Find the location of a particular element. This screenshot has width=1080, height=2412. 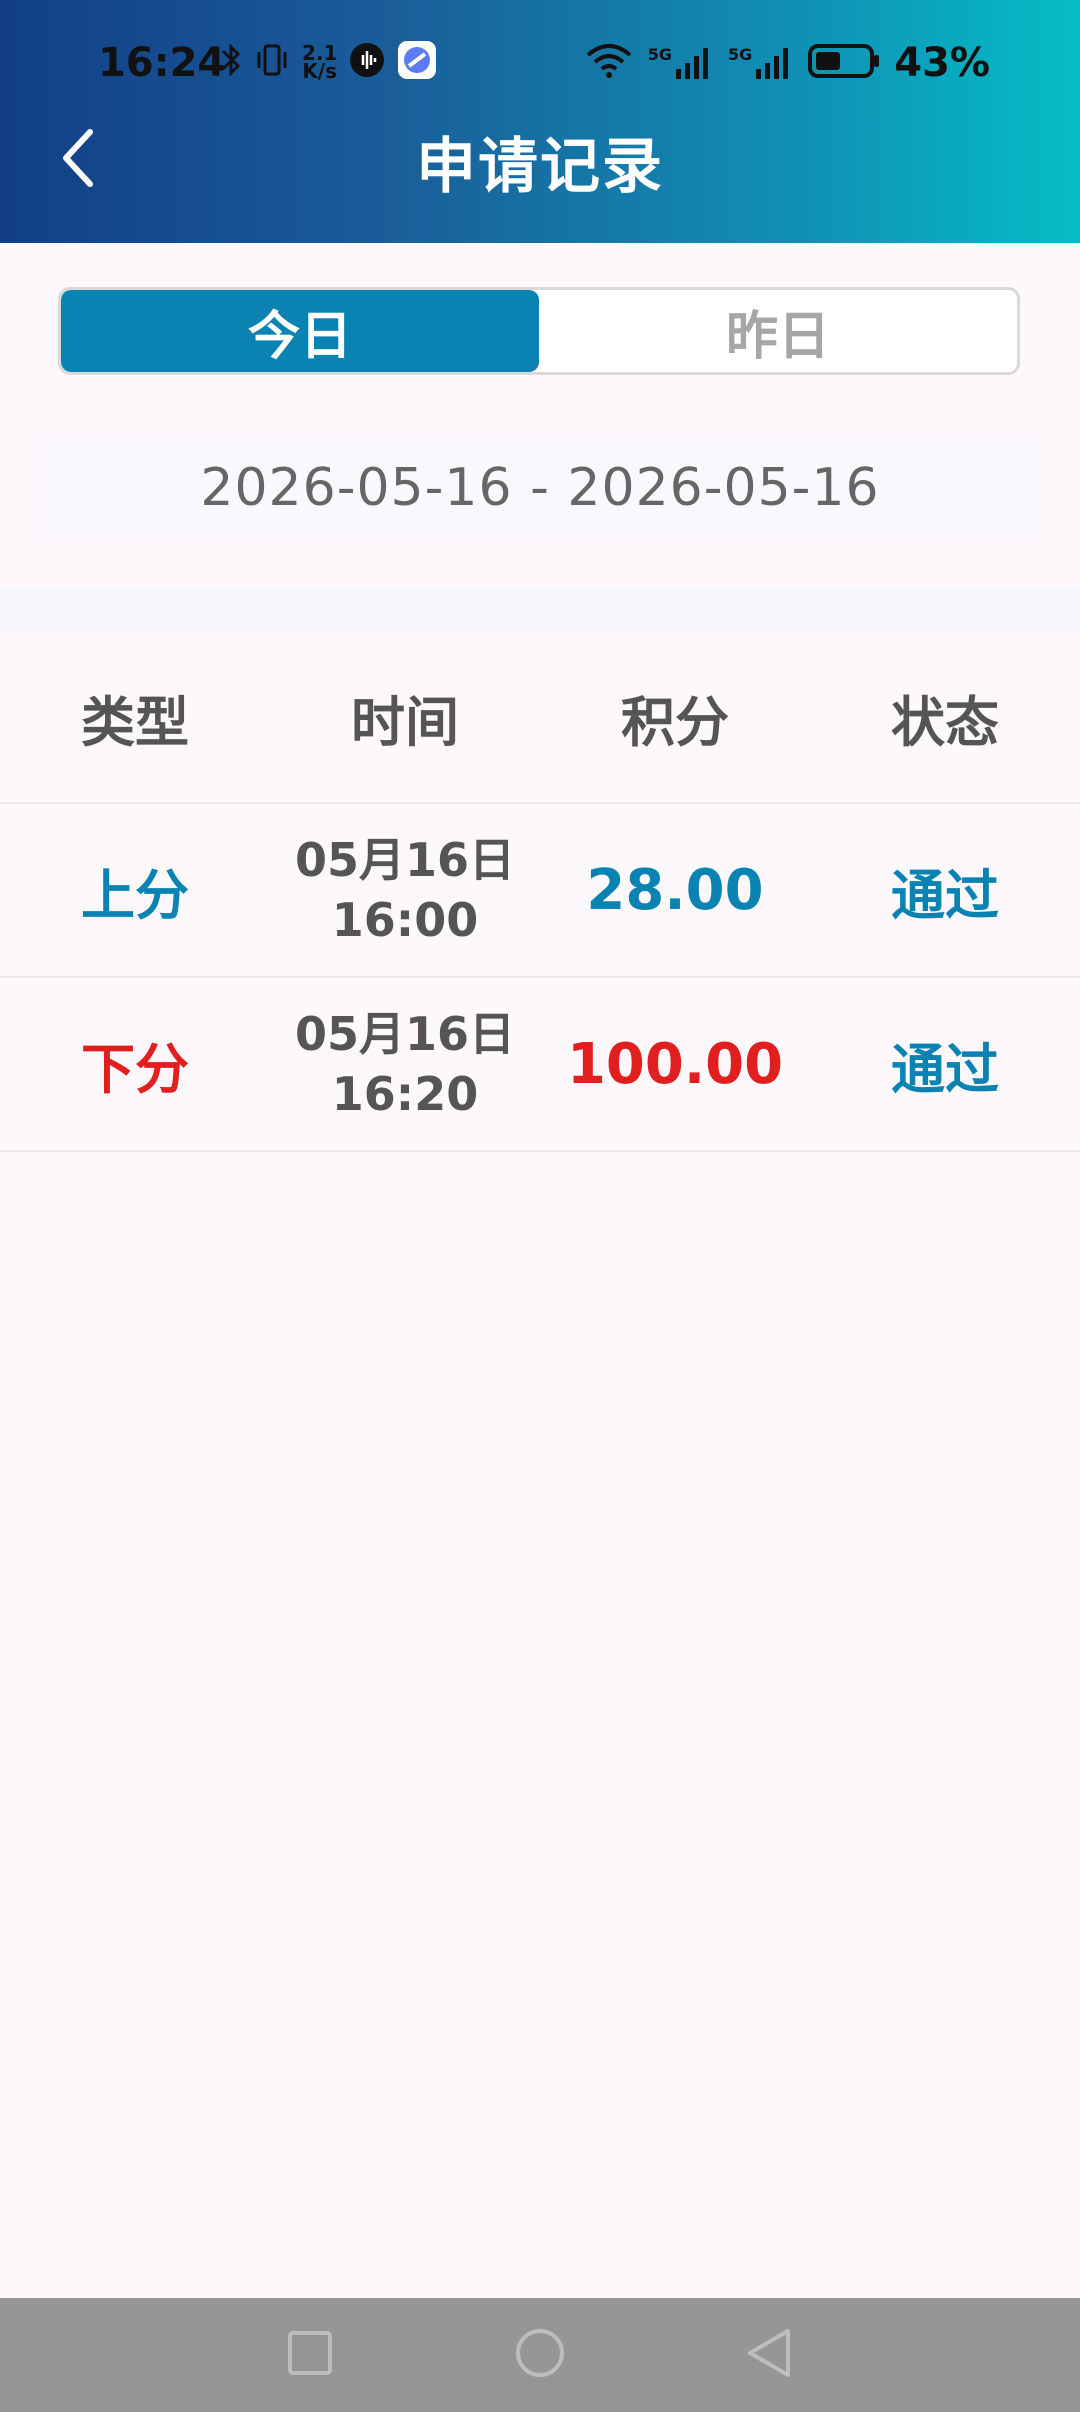

circle-icon is located at coordinates (540, 2355).